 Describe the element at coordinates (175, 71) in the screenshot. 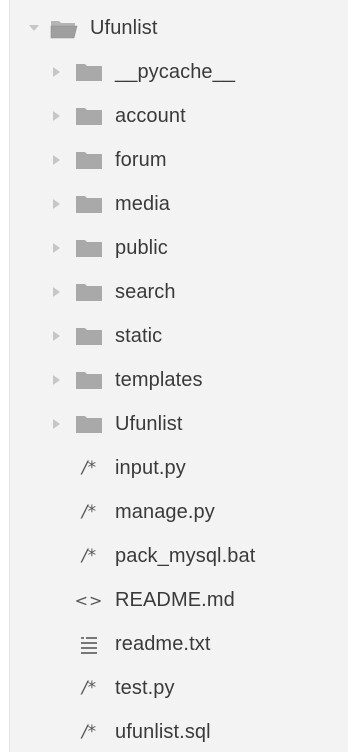

I see `tree-item-label: __pycache__` at that location.